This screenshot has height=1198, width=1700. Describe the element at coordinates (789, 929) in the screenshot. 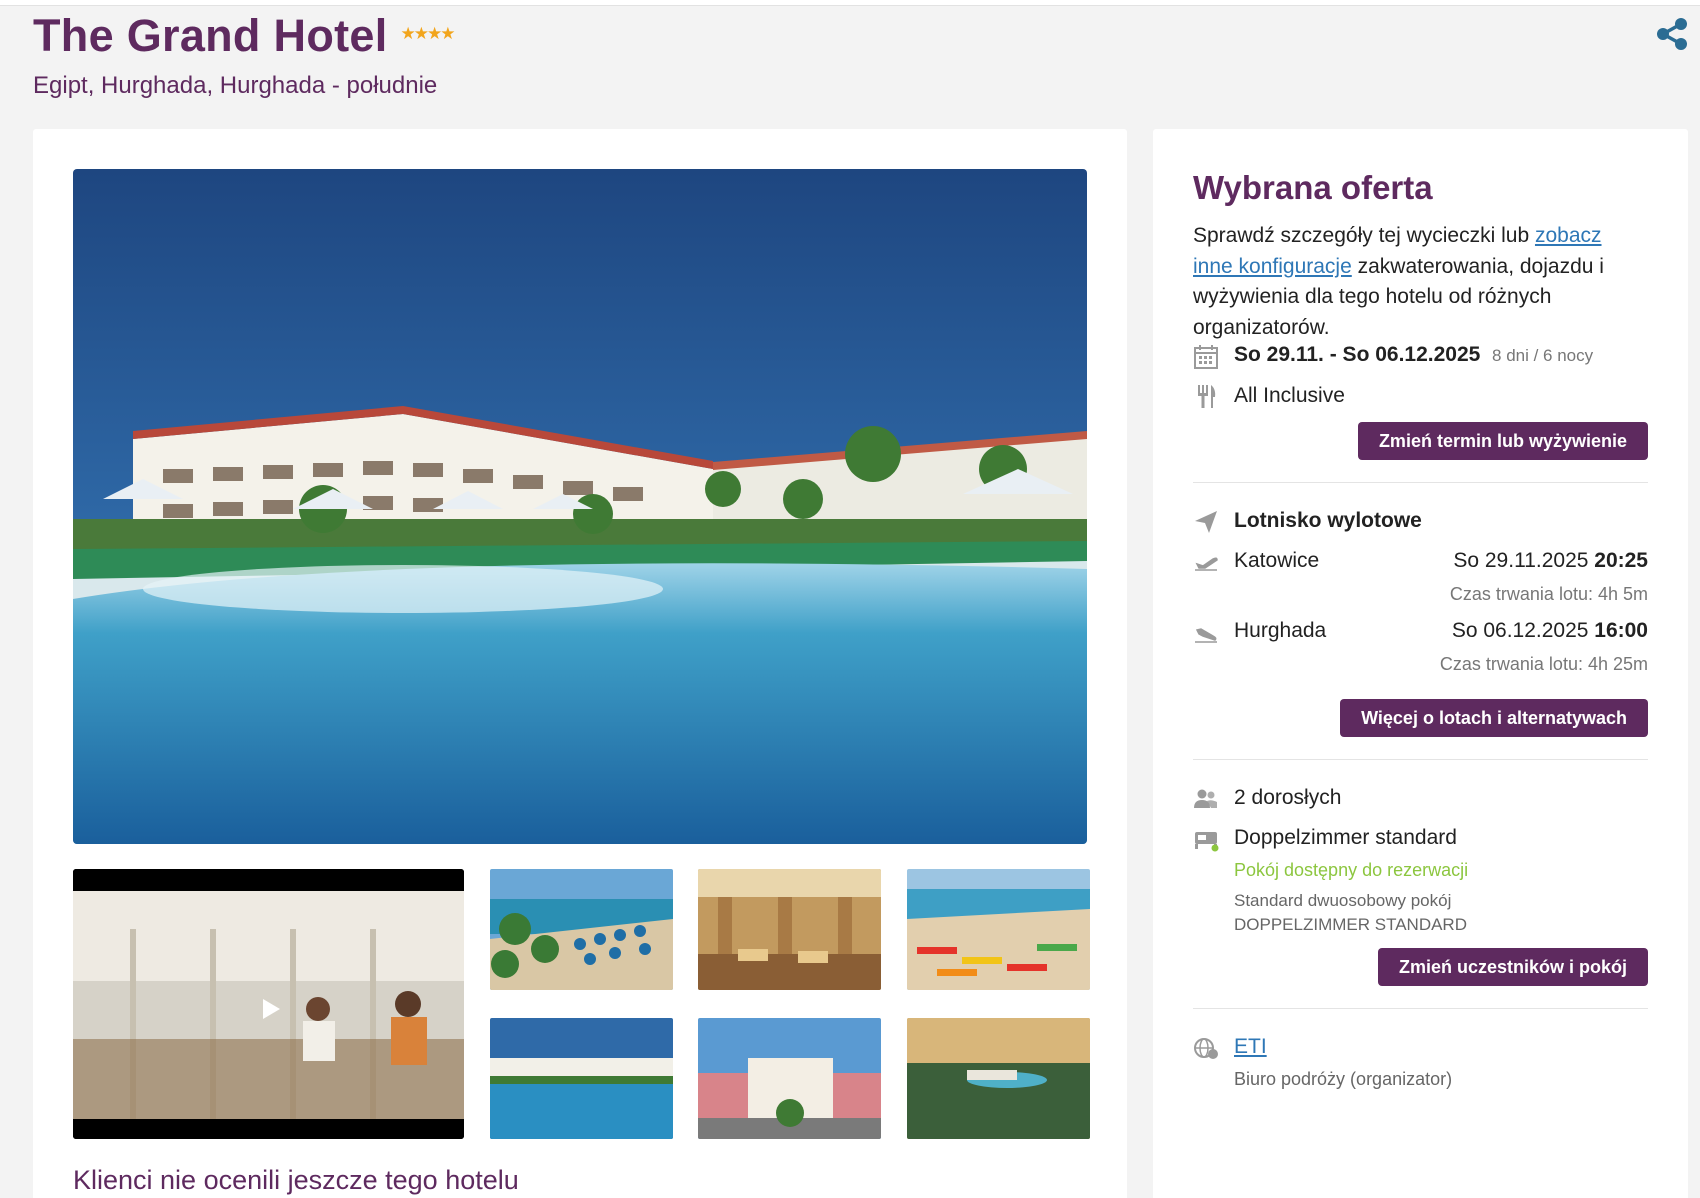

I see `photo-restaurant` at that location.